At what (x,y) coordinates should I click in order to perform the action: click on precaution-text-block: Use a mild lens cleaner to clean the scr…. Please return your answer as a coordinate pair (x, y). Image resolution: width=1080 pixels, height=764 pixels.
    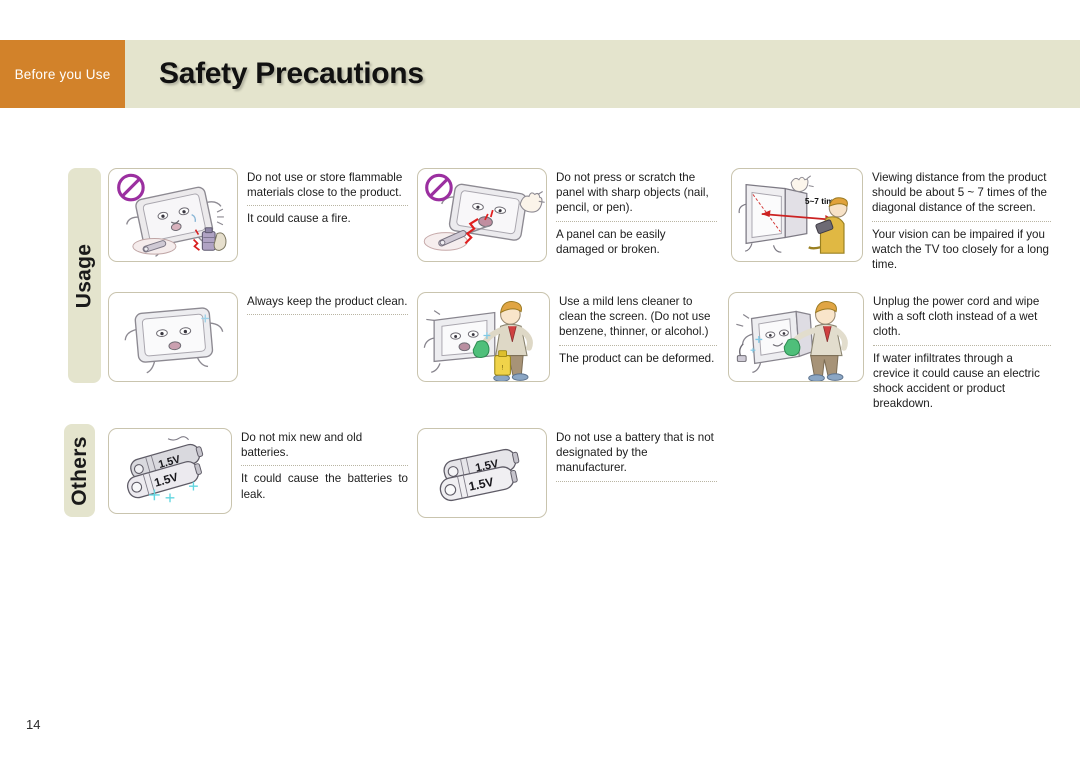
    Looking at the image, I should click on (633, 337).